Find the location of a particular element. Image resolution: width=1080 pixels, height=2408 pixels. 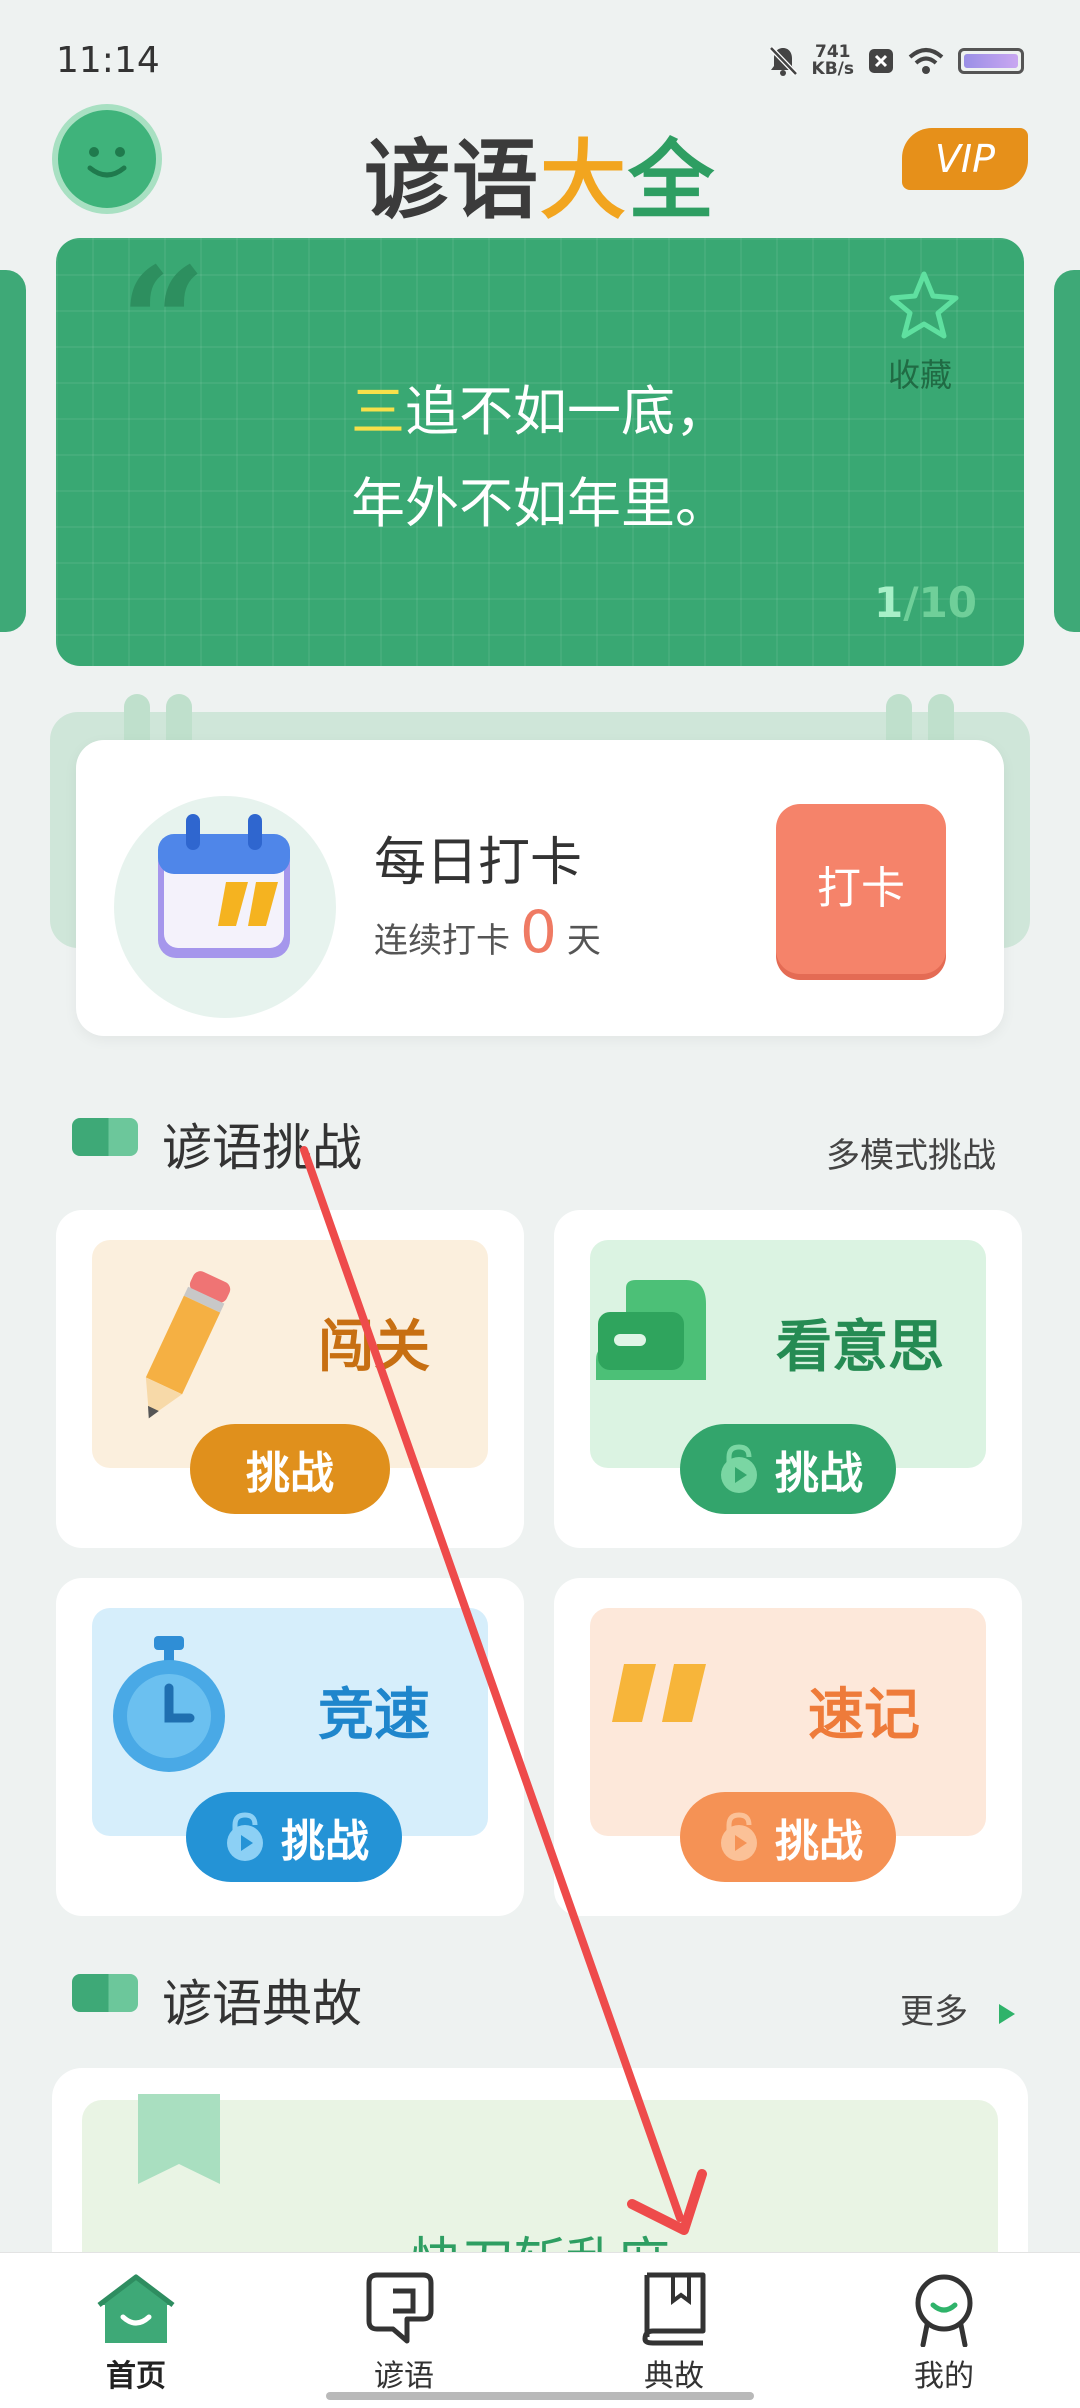

page-counter: 1/10 is located at coordinates (926, 602).